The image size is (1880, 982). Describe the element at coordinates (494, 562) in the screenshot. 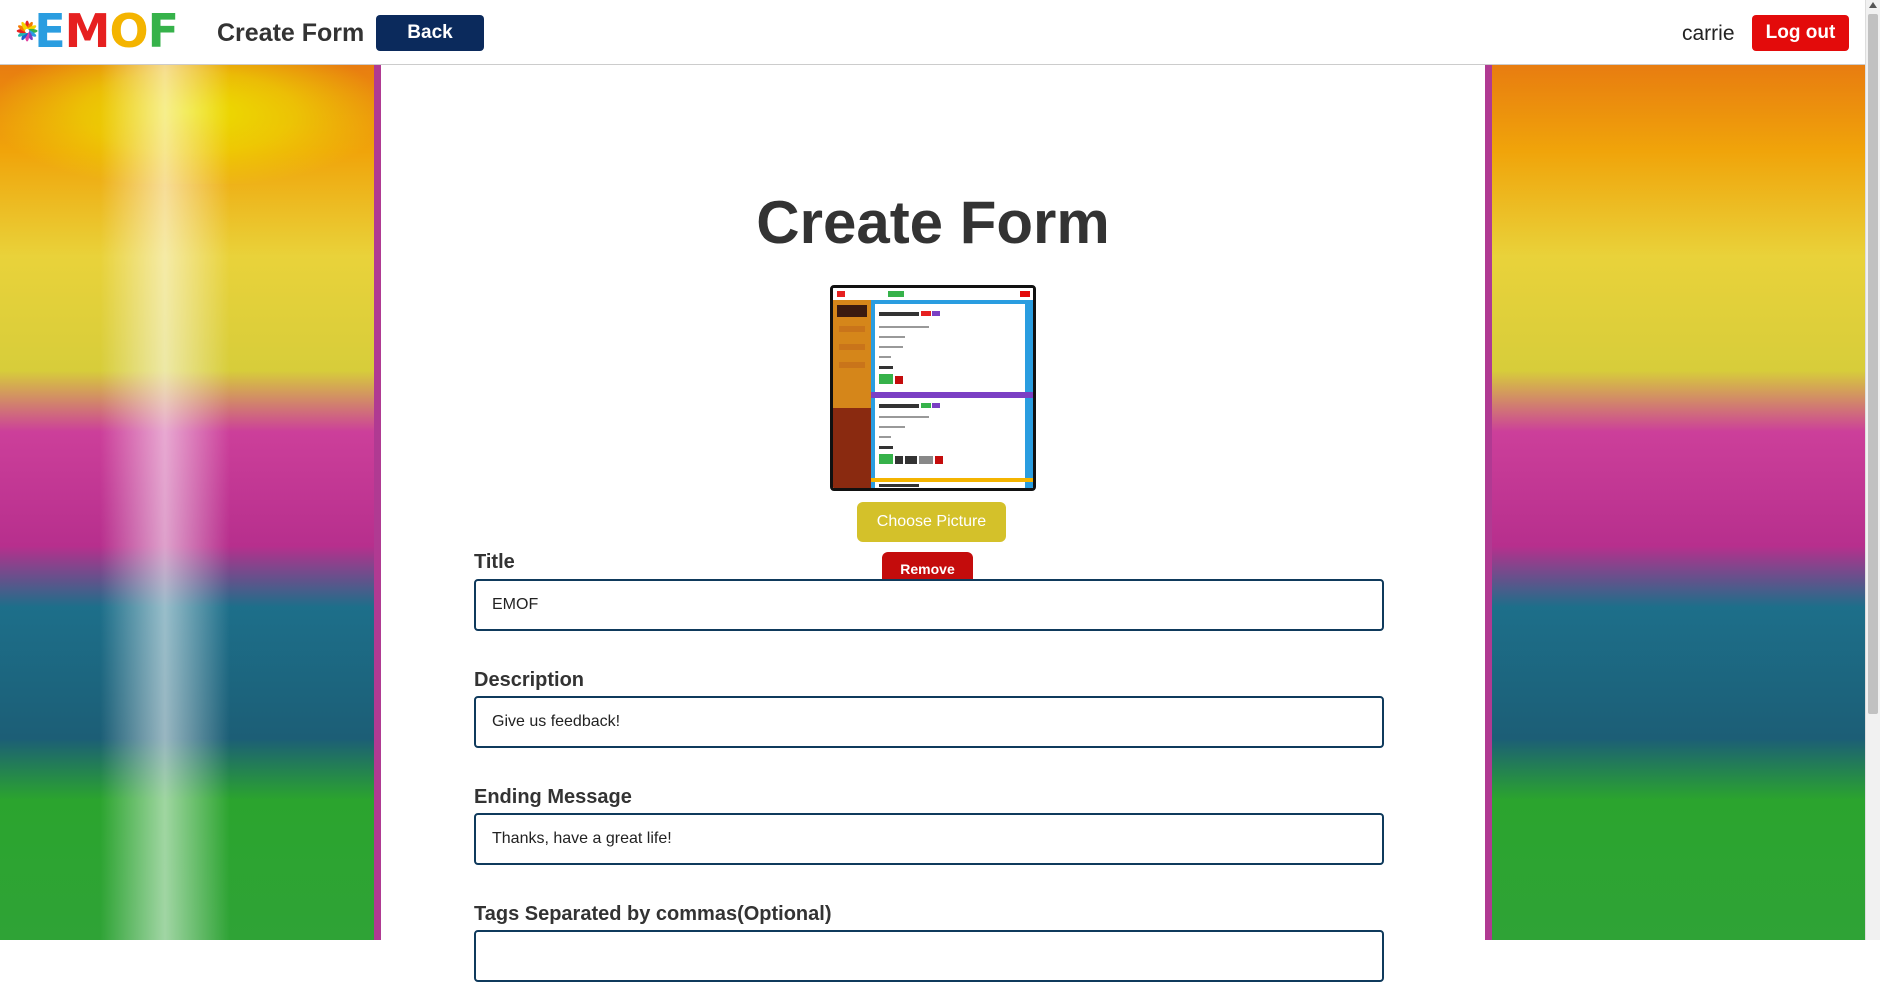

I see `title-label: Title` at that location.